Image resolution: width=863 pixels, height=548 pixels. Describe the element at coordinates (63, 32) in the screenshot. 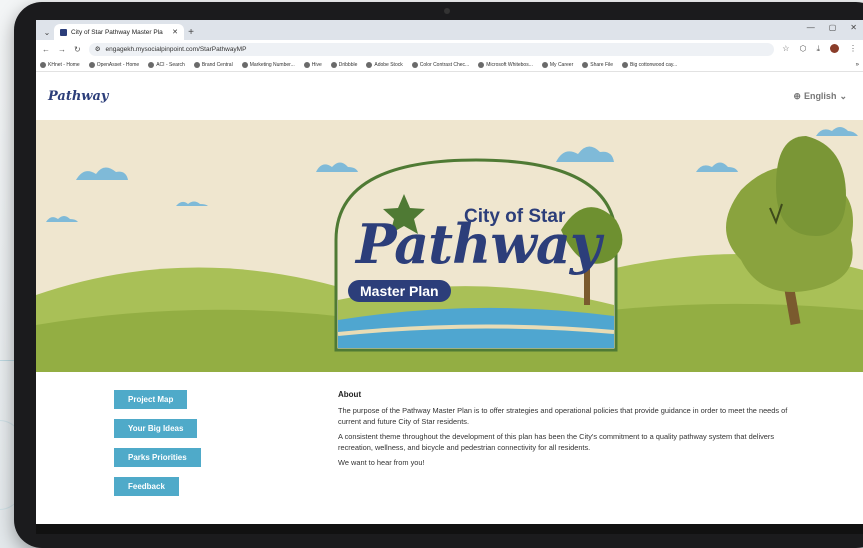

I see `site-favicon-icon` at that location.